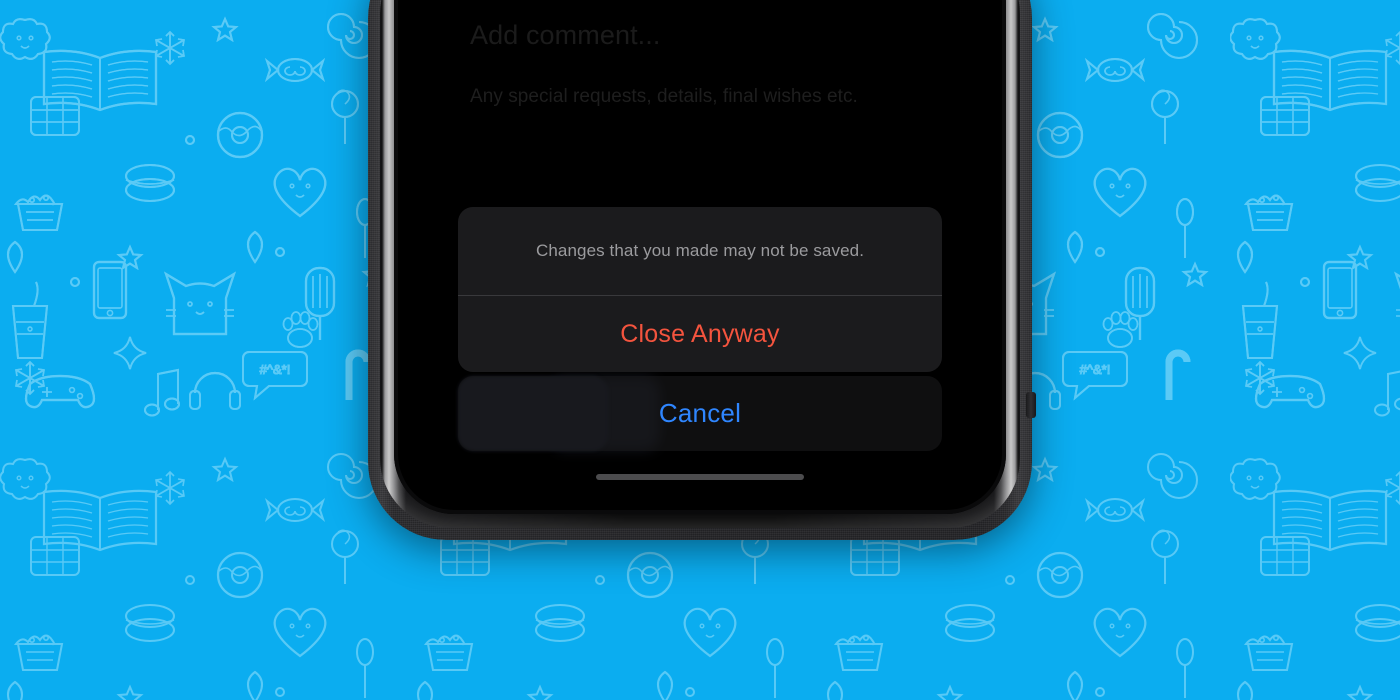 This screenshot has height=700, width=1400. Describe the element at coordinates (1031, 405) in the screenshot. I see `power-button` at that location.